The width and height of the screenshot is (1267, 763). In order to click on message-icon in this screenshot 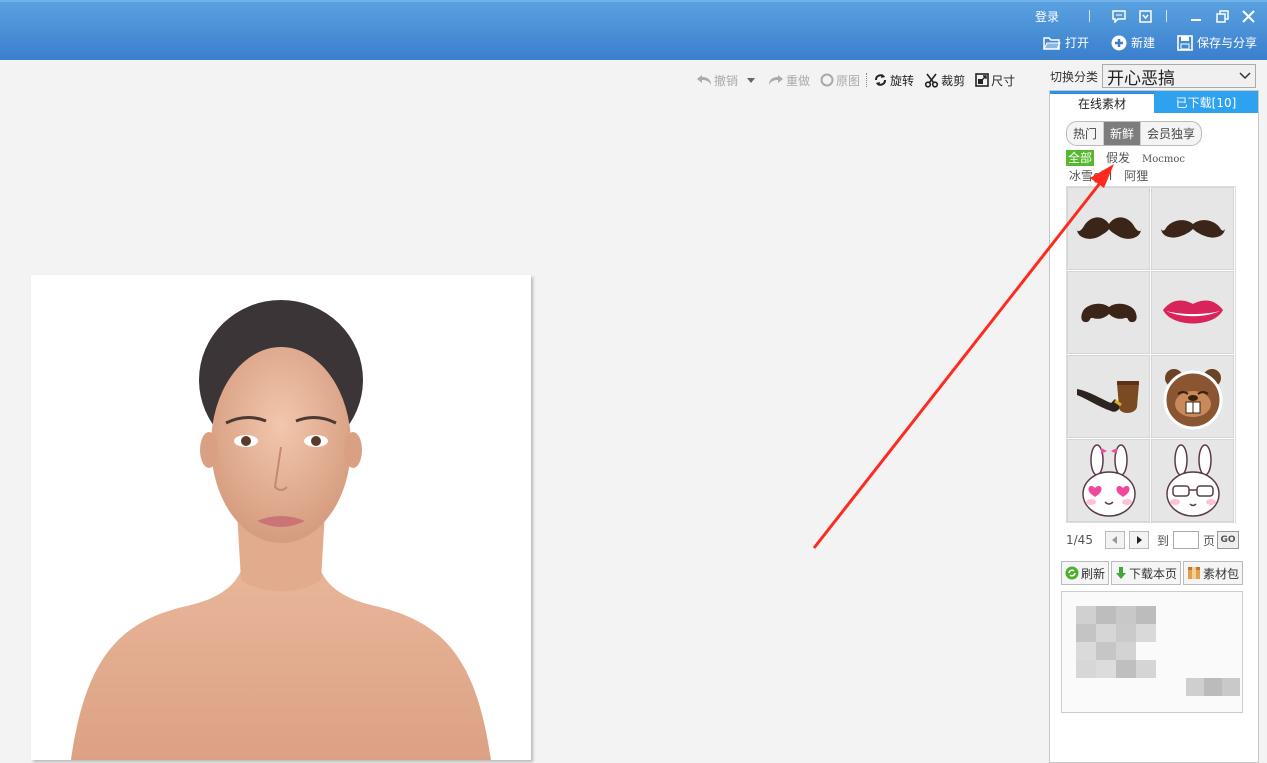, I will do `click(1119, 16)`.